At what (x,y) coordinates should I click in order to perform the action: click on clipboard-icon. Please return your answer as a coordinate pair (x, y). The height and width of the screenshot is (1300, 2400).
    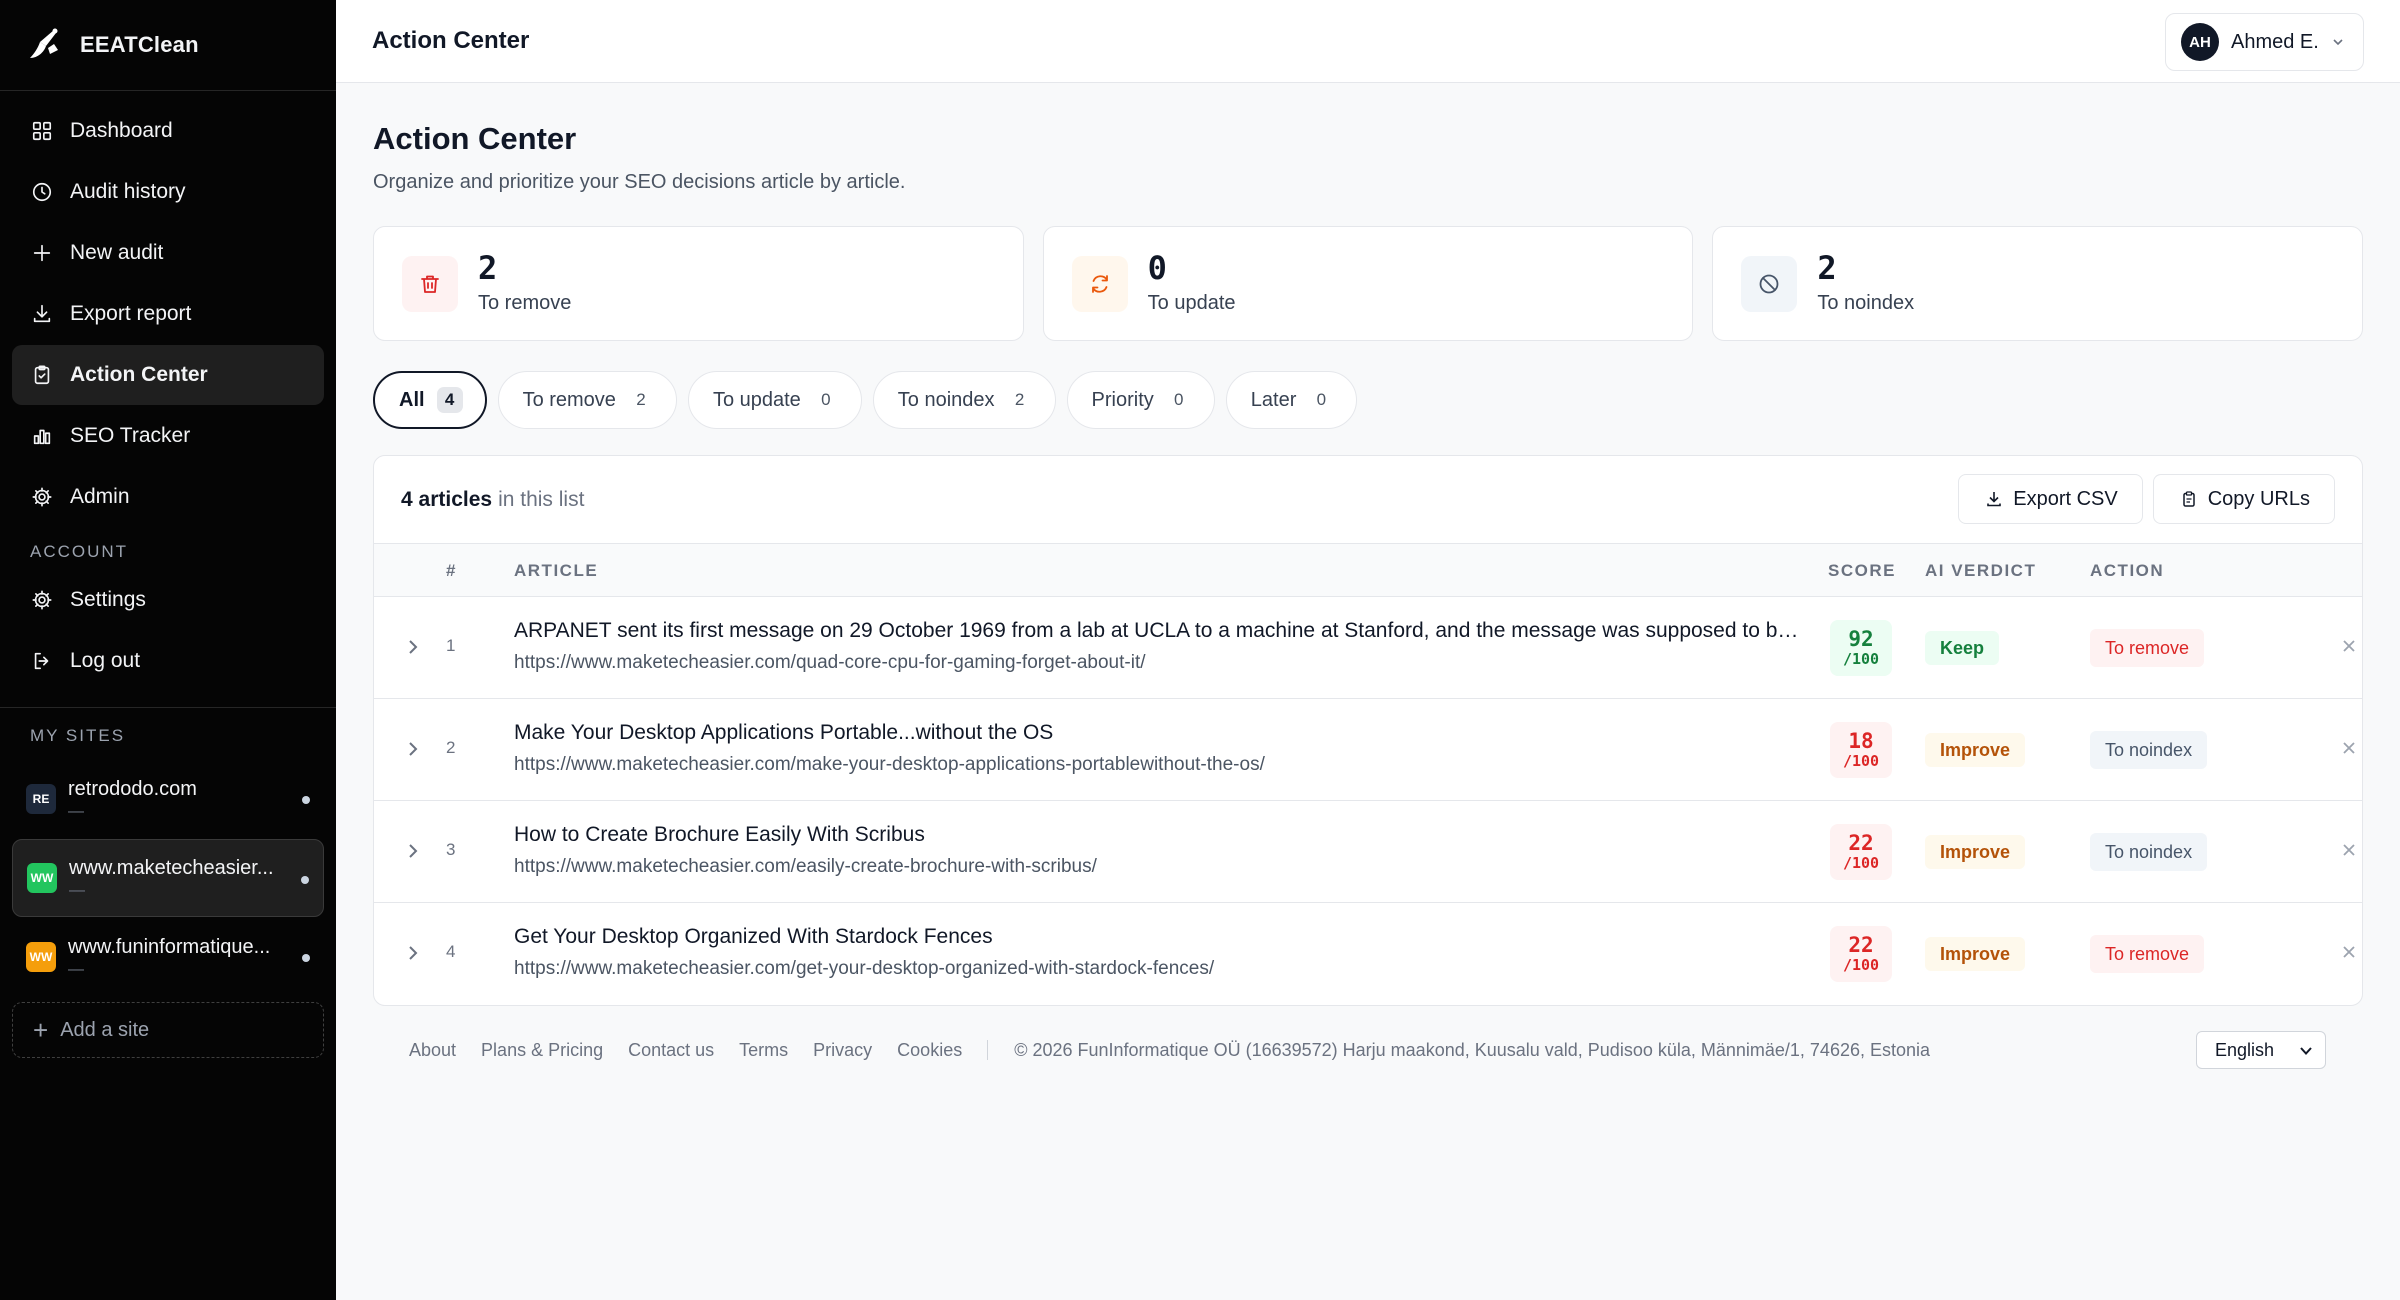
    Looking at the image, I should click on (42, 375).